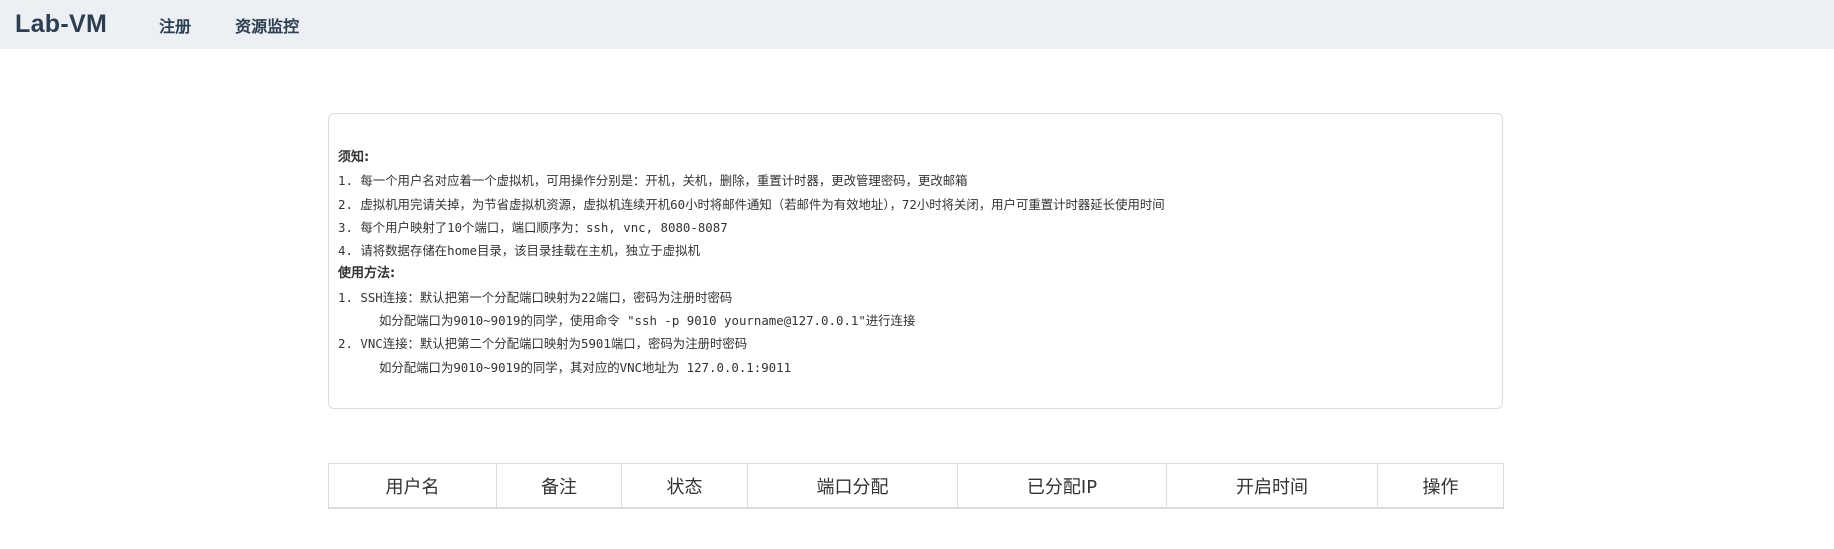  I want to click on notice-item: 4. 请将数据存储在home目录，该目录挂载在主机，独立于虚拟机, so click(519, 251).